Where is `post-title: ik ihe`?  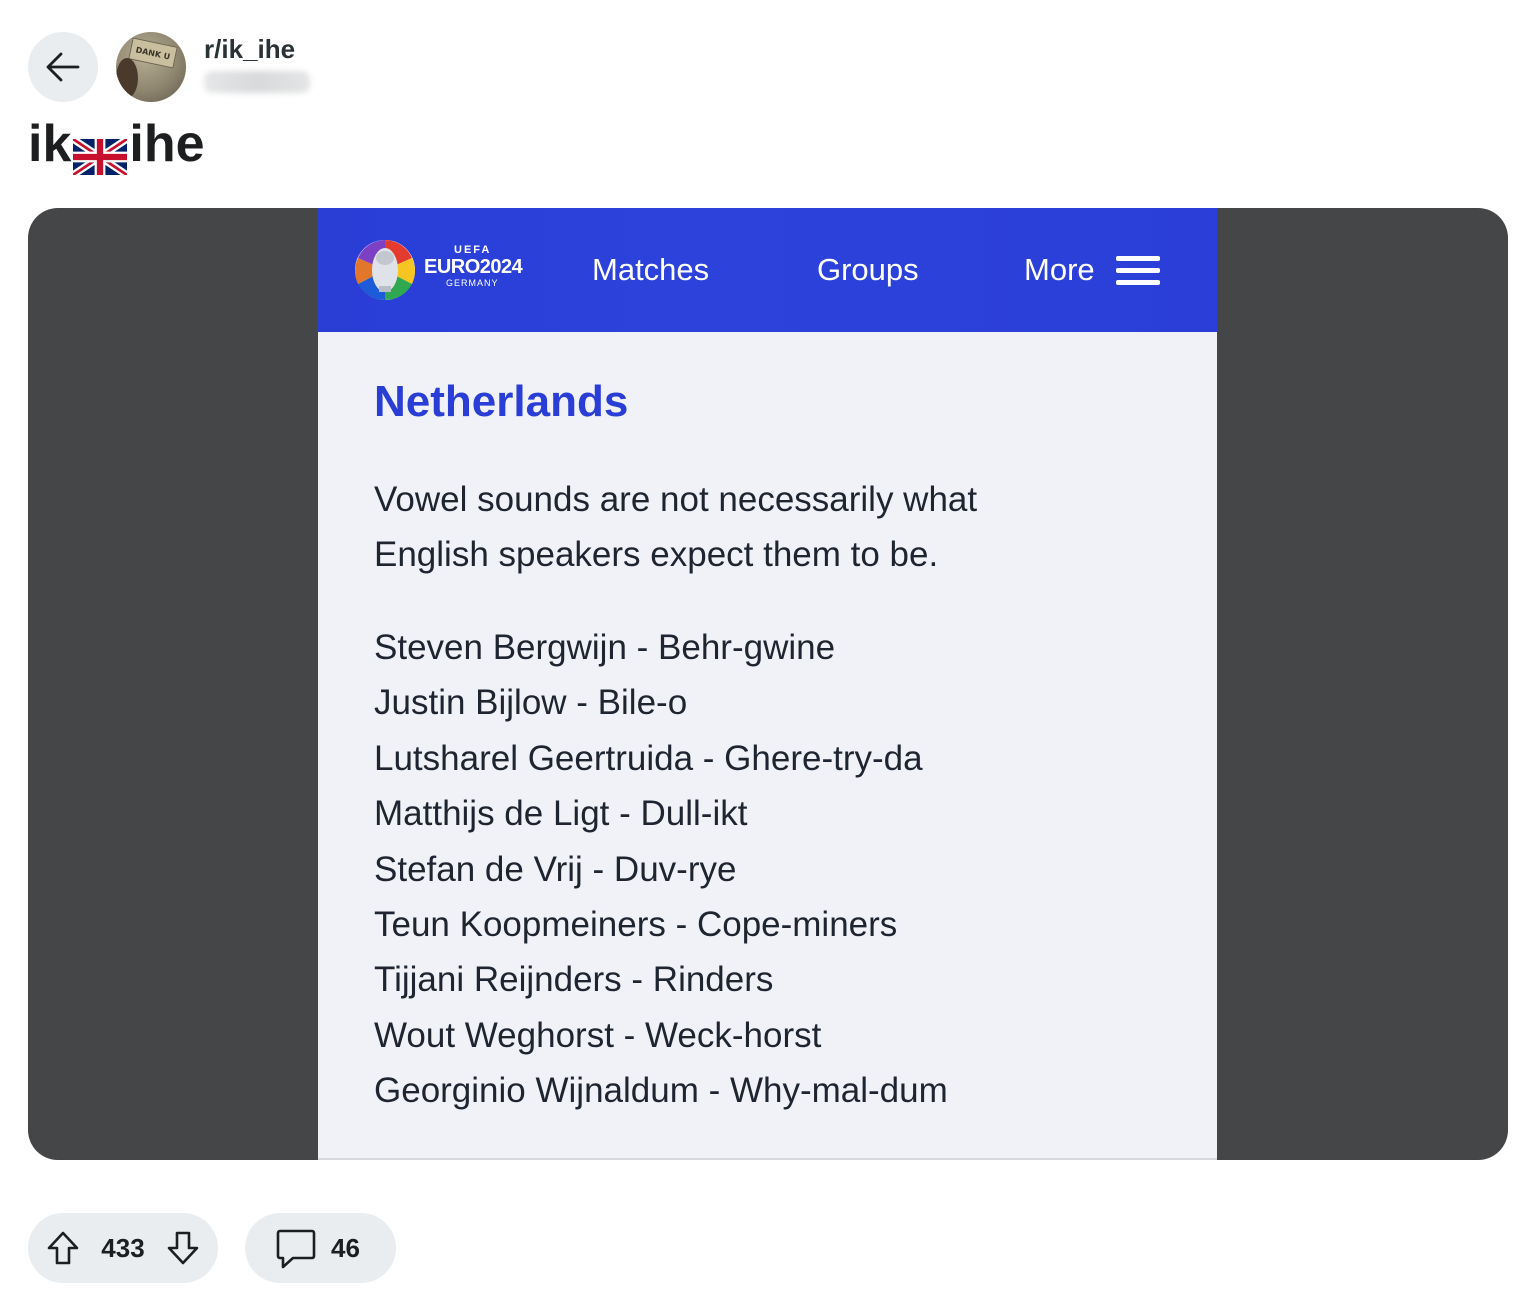
post-title: ik ihe is located at coordinates (116, 145).